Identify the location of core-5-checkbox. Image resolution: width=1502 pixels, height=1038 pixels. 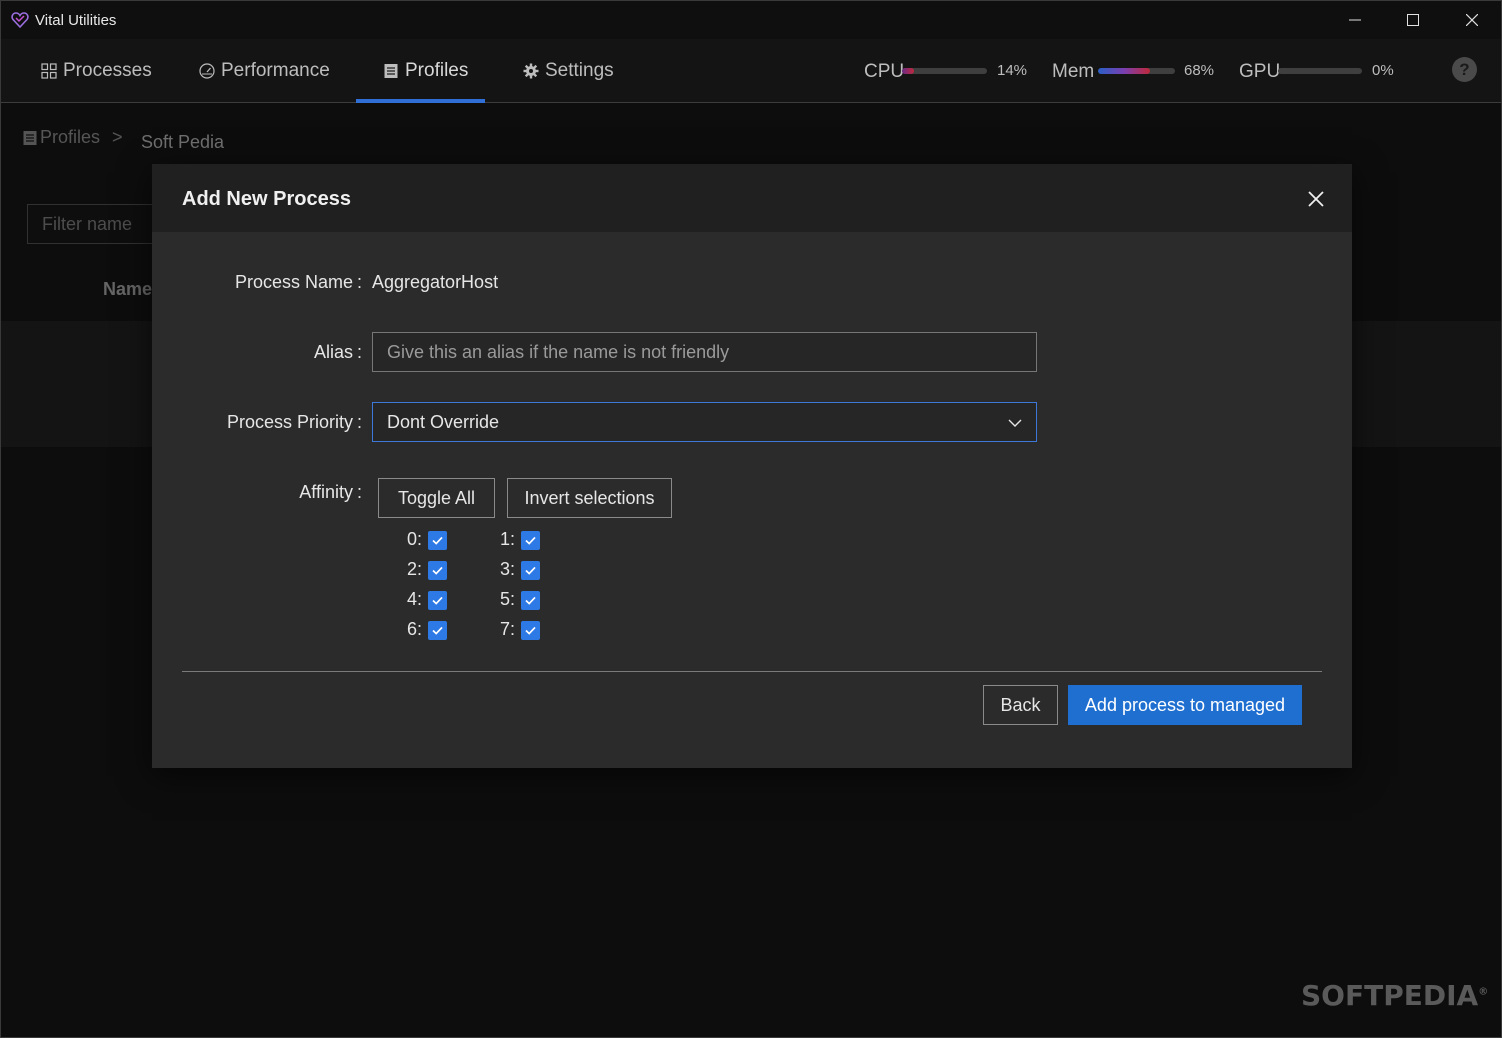
(530, 600).